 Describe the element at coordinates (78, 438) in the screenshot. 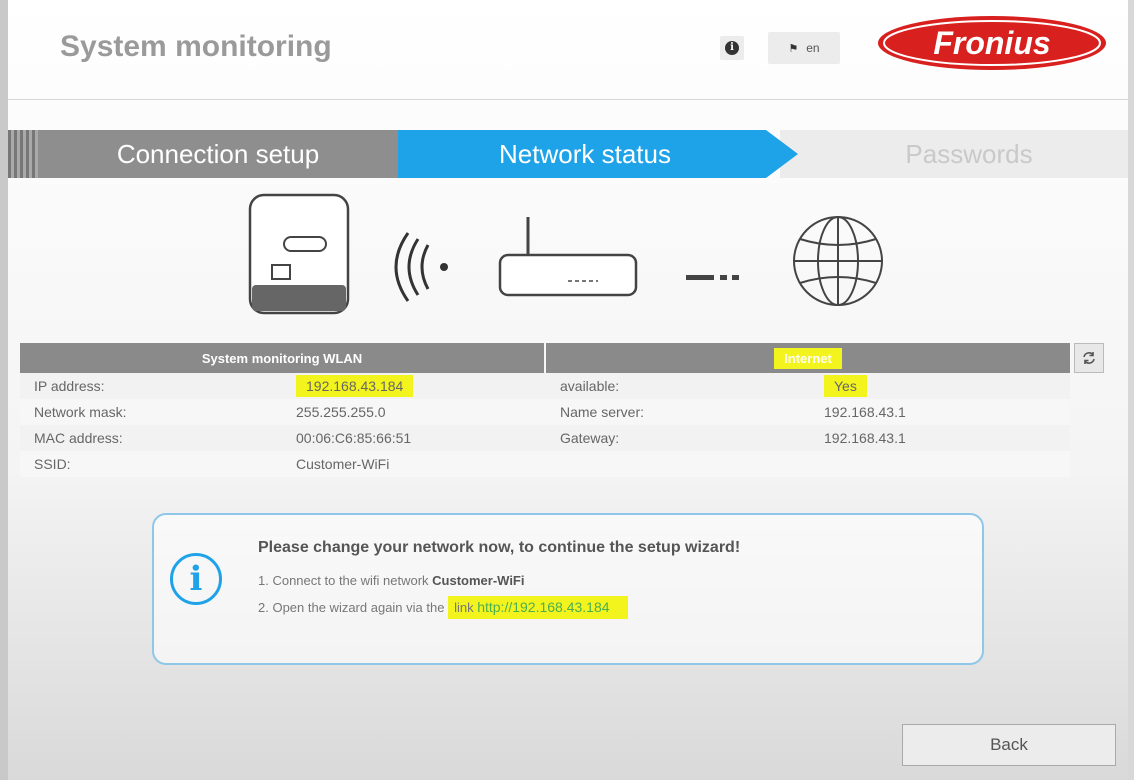

I see `mac-address-label: MAC address:` at that location.